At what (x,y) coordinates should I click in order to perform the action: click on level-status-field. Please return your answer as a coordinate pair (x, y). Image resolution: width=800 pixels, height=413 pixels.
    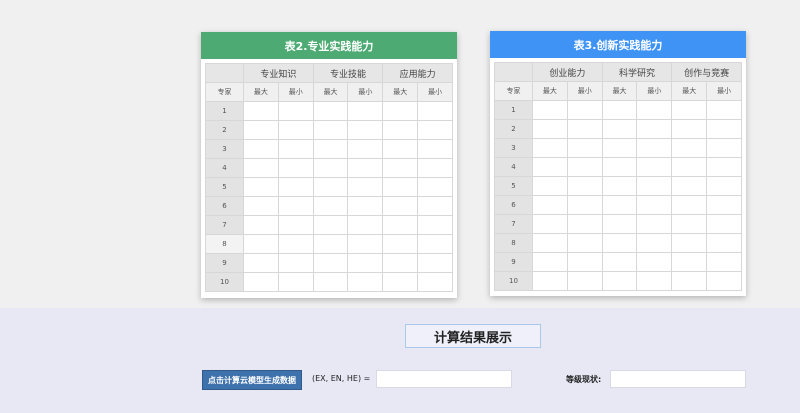
    Looking at the image, I should click on (678, 379).